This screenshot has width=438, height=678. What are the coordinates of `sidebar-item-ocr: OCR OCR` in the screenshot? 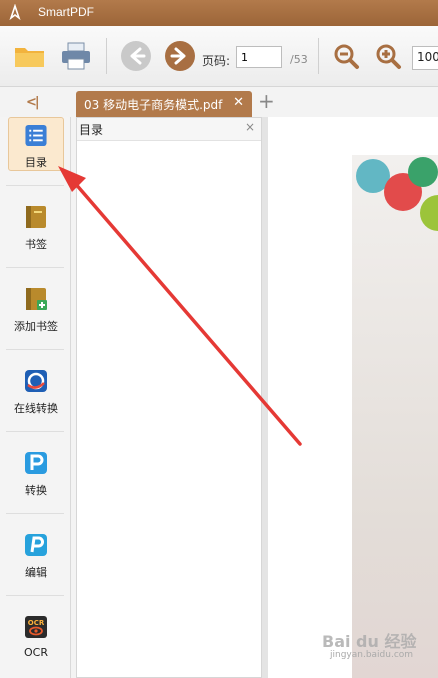 It's located at (36, 636).